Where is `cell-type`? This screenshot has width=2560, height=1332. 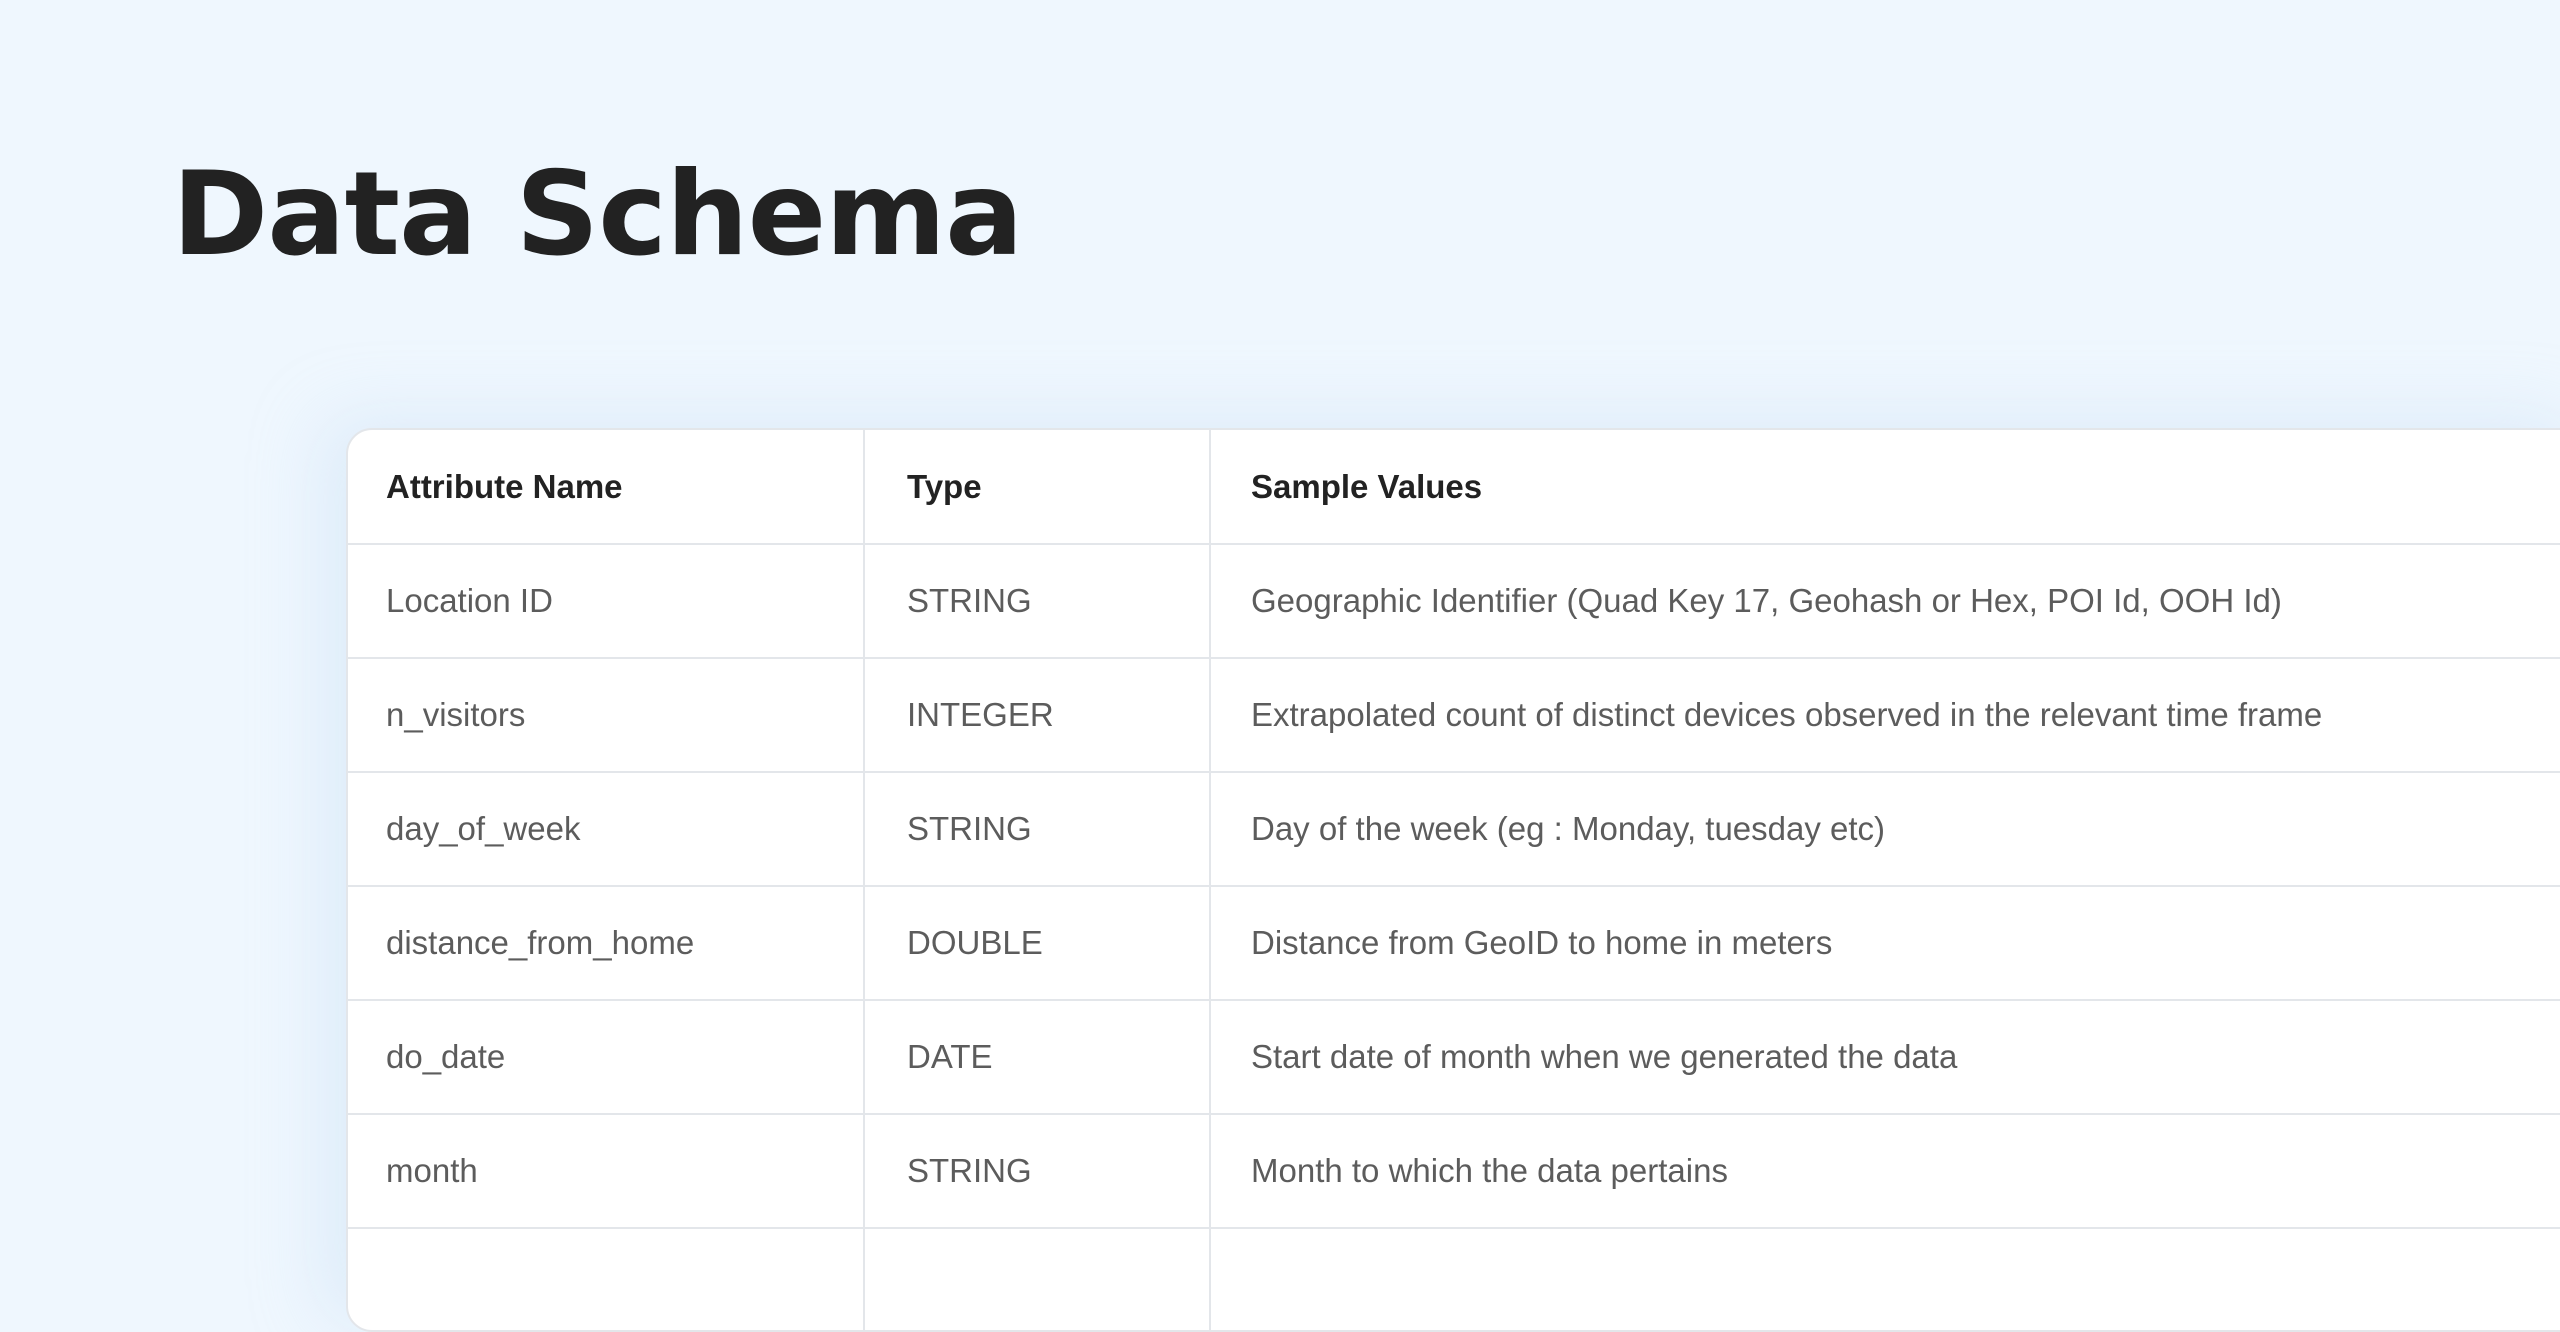 cell-type is located at coordinates (1037, 1279).